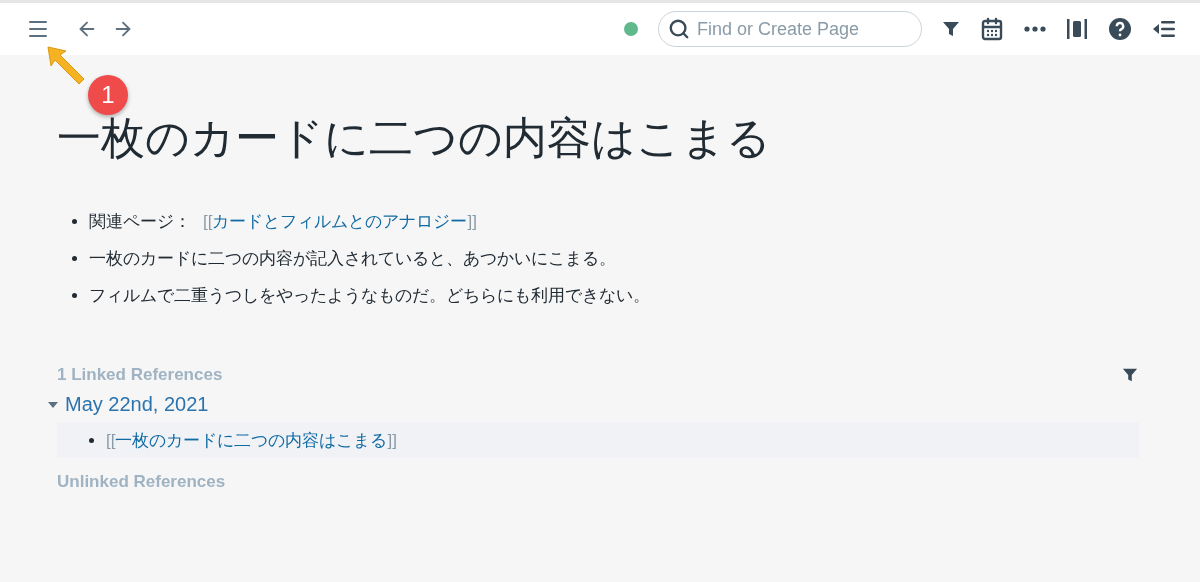  What do you see at coordinates (369, 296) in the screenshot?
I see `block-text: フィルムで二重うつしをやったようなものだ。どちらにも利用できない。` at bounding box center [369, 296].